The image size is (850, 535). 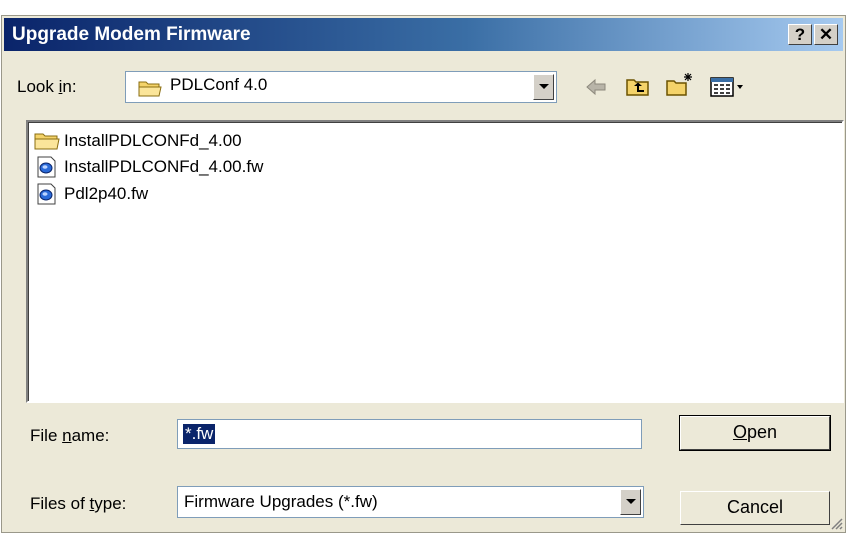 I want to click on title-bar: Upgrade Modem Firmware ? ✕, so click(x=423, y=34).